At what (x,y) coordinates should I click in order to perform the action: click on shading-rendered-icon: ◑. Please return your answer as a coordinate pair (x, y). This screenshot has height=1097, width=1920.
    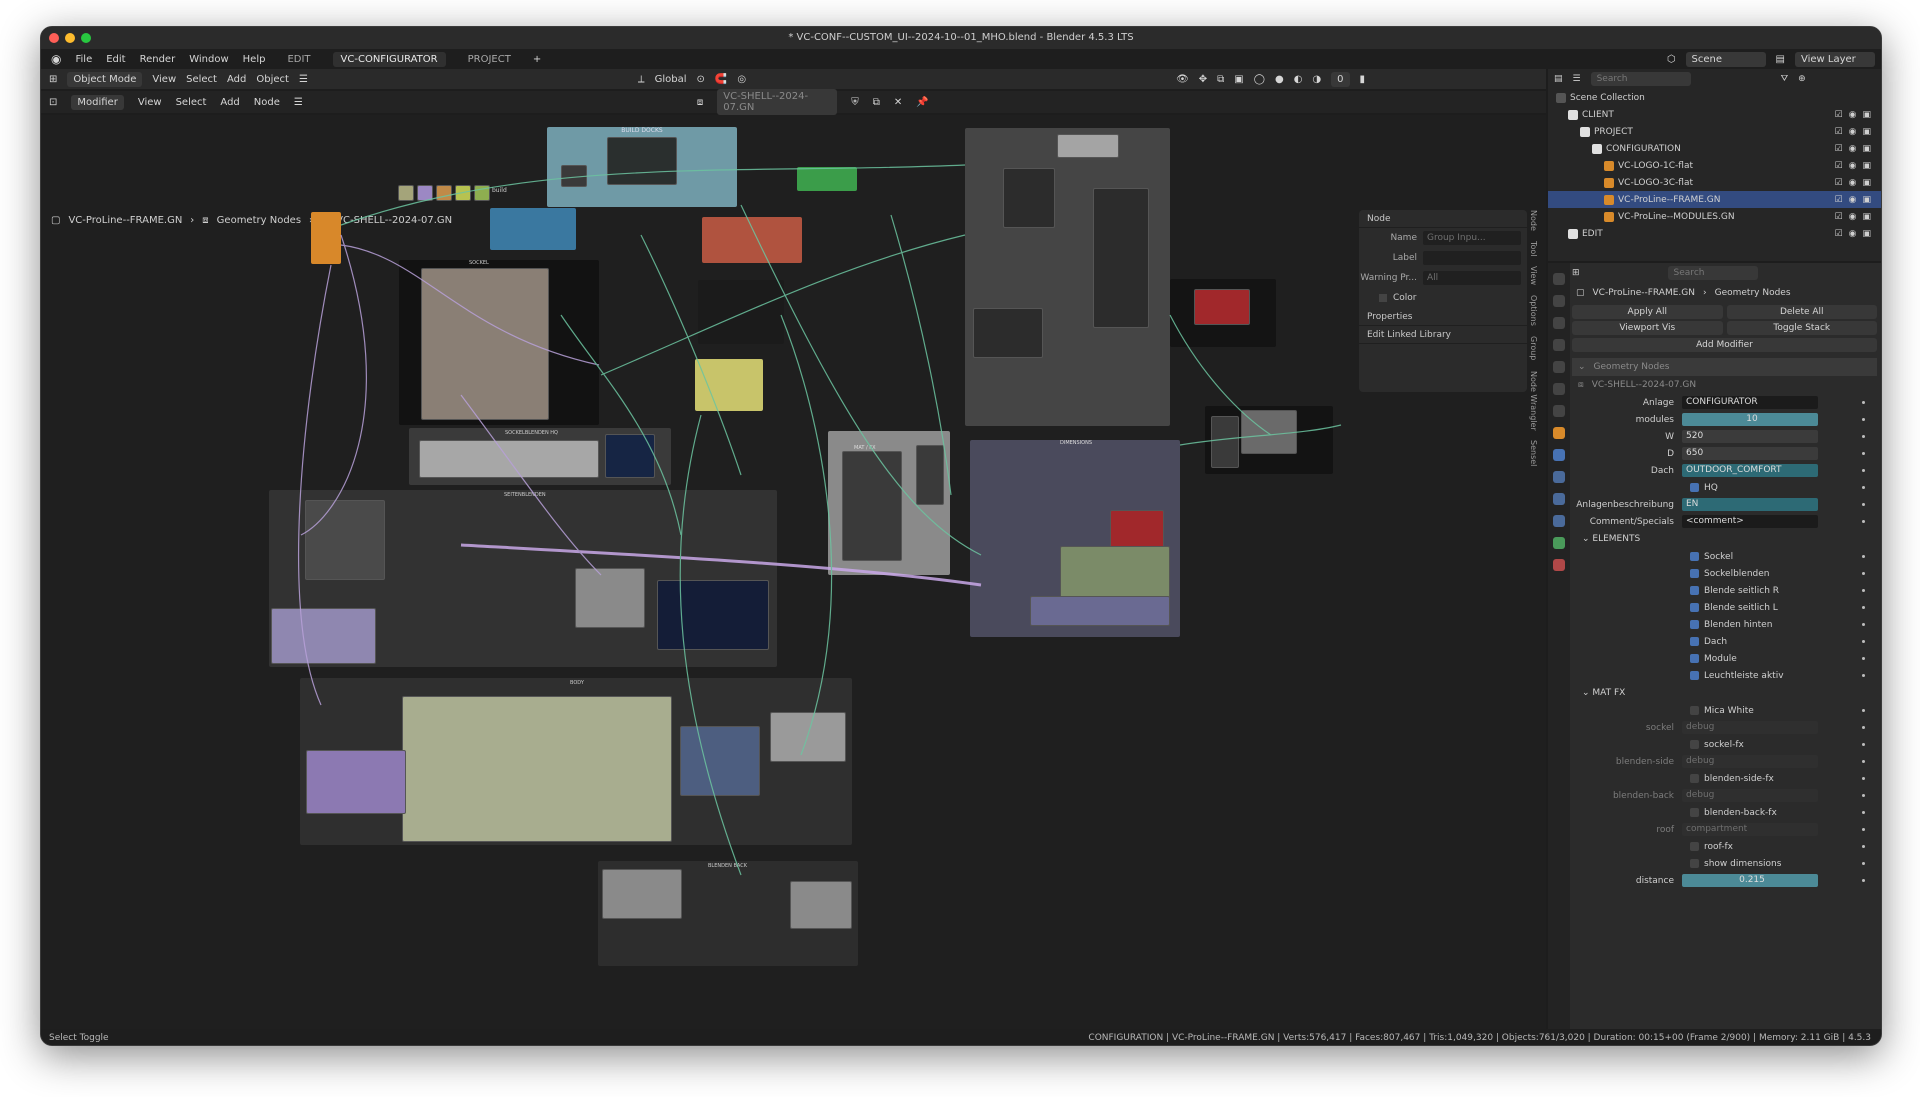
    Looking at the image, I should click on (1316, 79).